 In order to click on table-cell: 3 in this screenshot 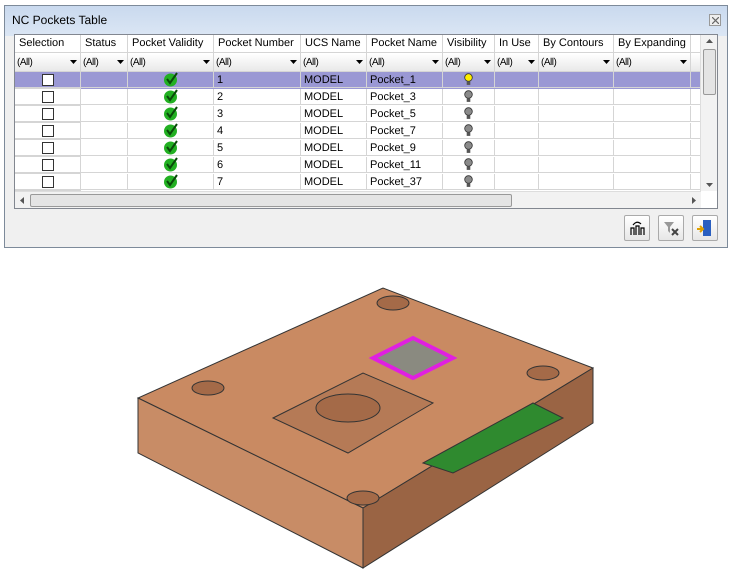, I will do `click(257, 114)`.